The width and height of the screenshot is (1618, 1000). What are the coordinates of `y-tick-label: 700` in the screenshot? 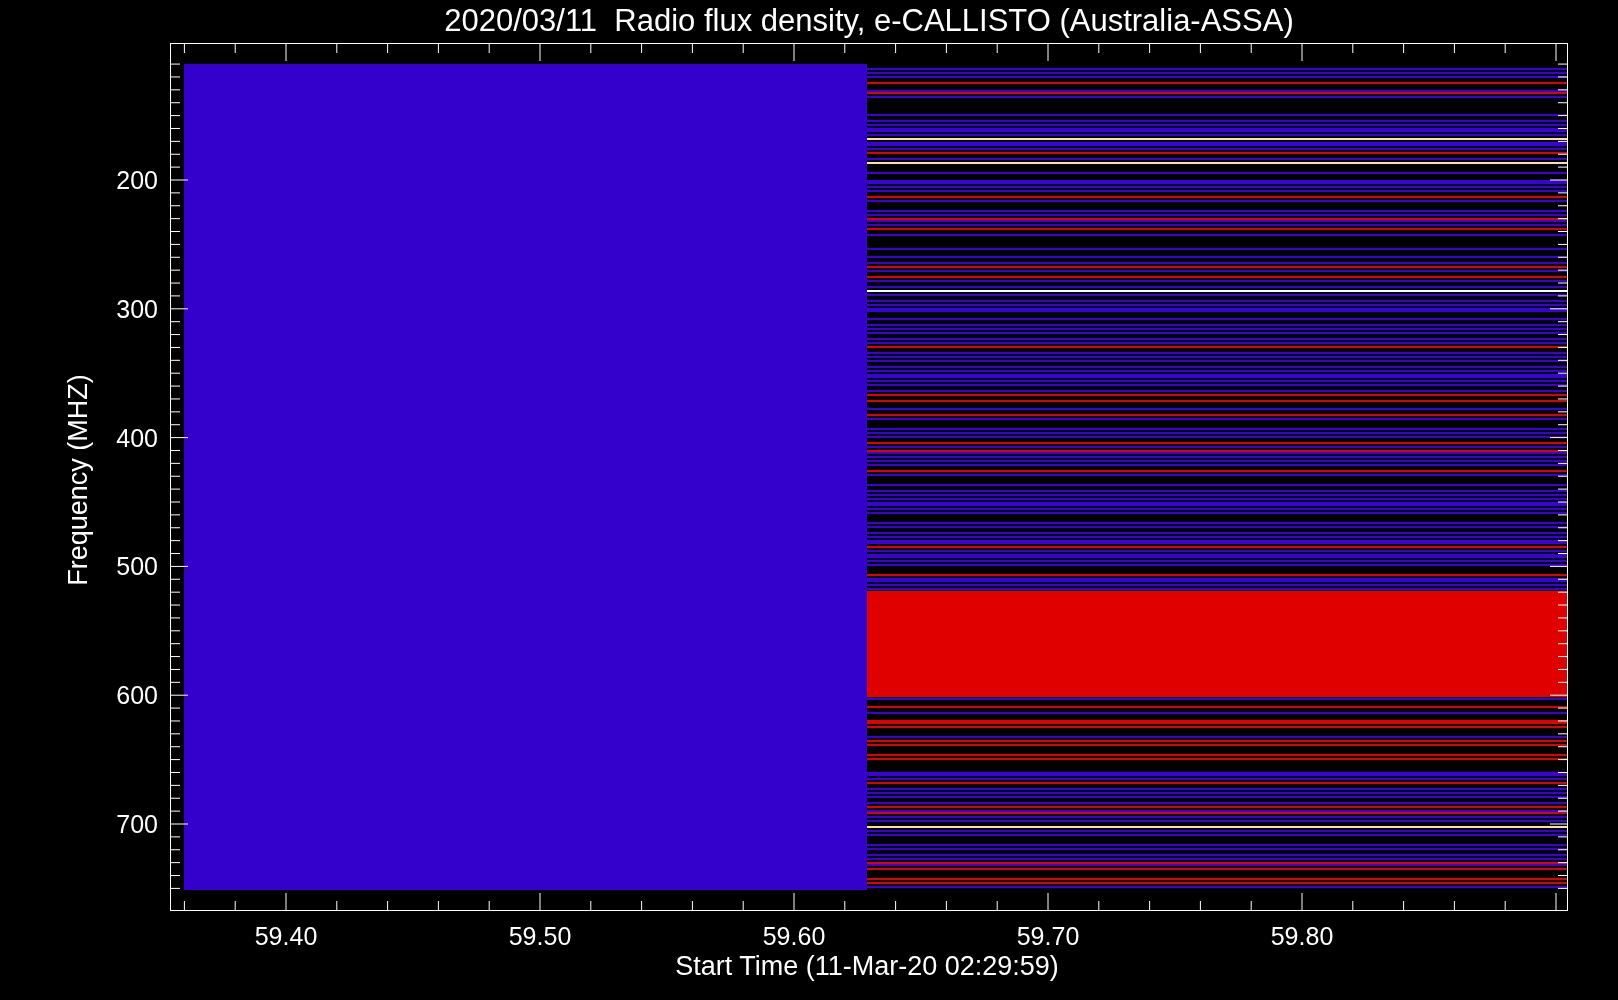 It's located at (137, 824).